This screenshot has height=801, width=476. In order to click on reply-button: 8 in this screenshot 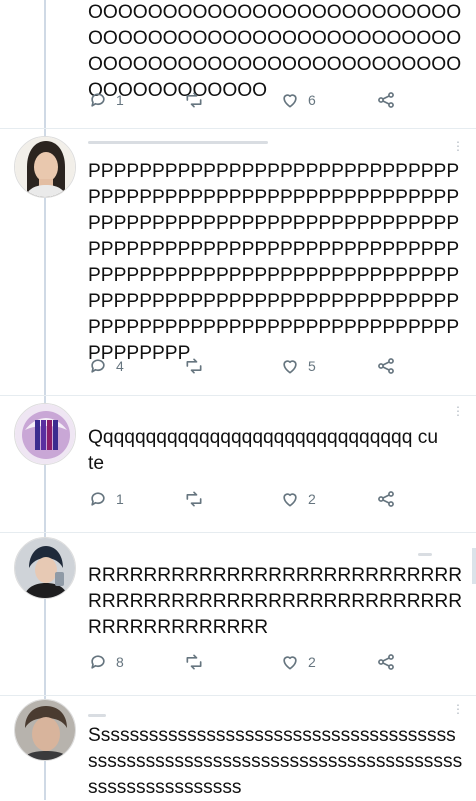, I will do `click(106, 662)`.